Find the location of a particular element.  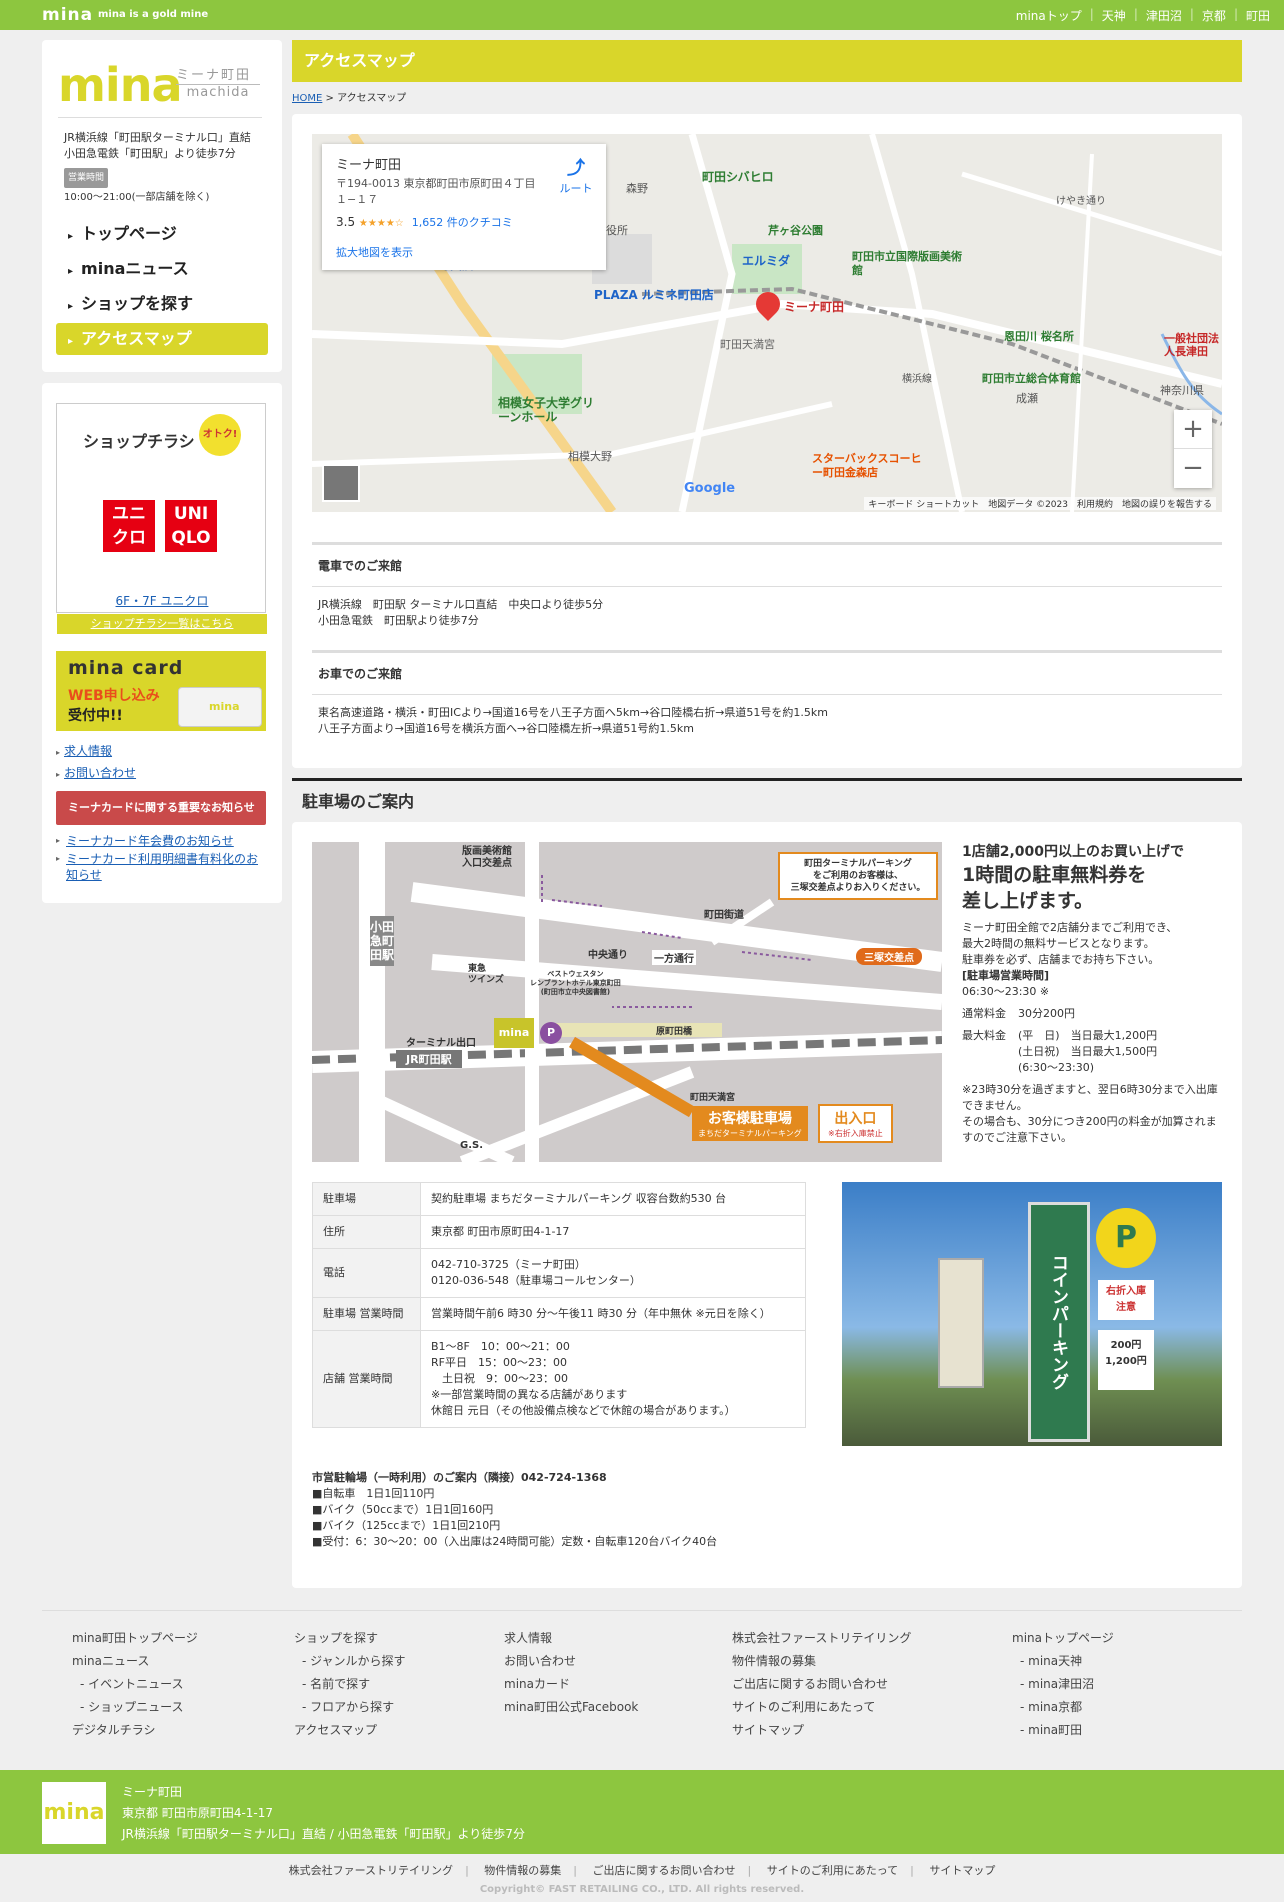

top-nav-kyoto: 京都 is located at coordinates (1214, 15).